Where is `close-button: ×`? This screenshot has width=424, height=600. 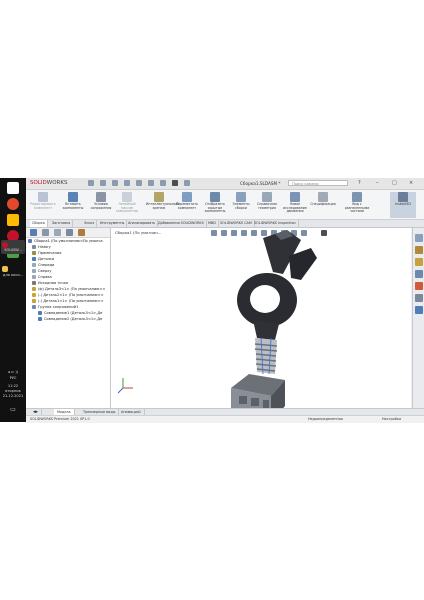 close-button: × is located at coordinates (411, 183).